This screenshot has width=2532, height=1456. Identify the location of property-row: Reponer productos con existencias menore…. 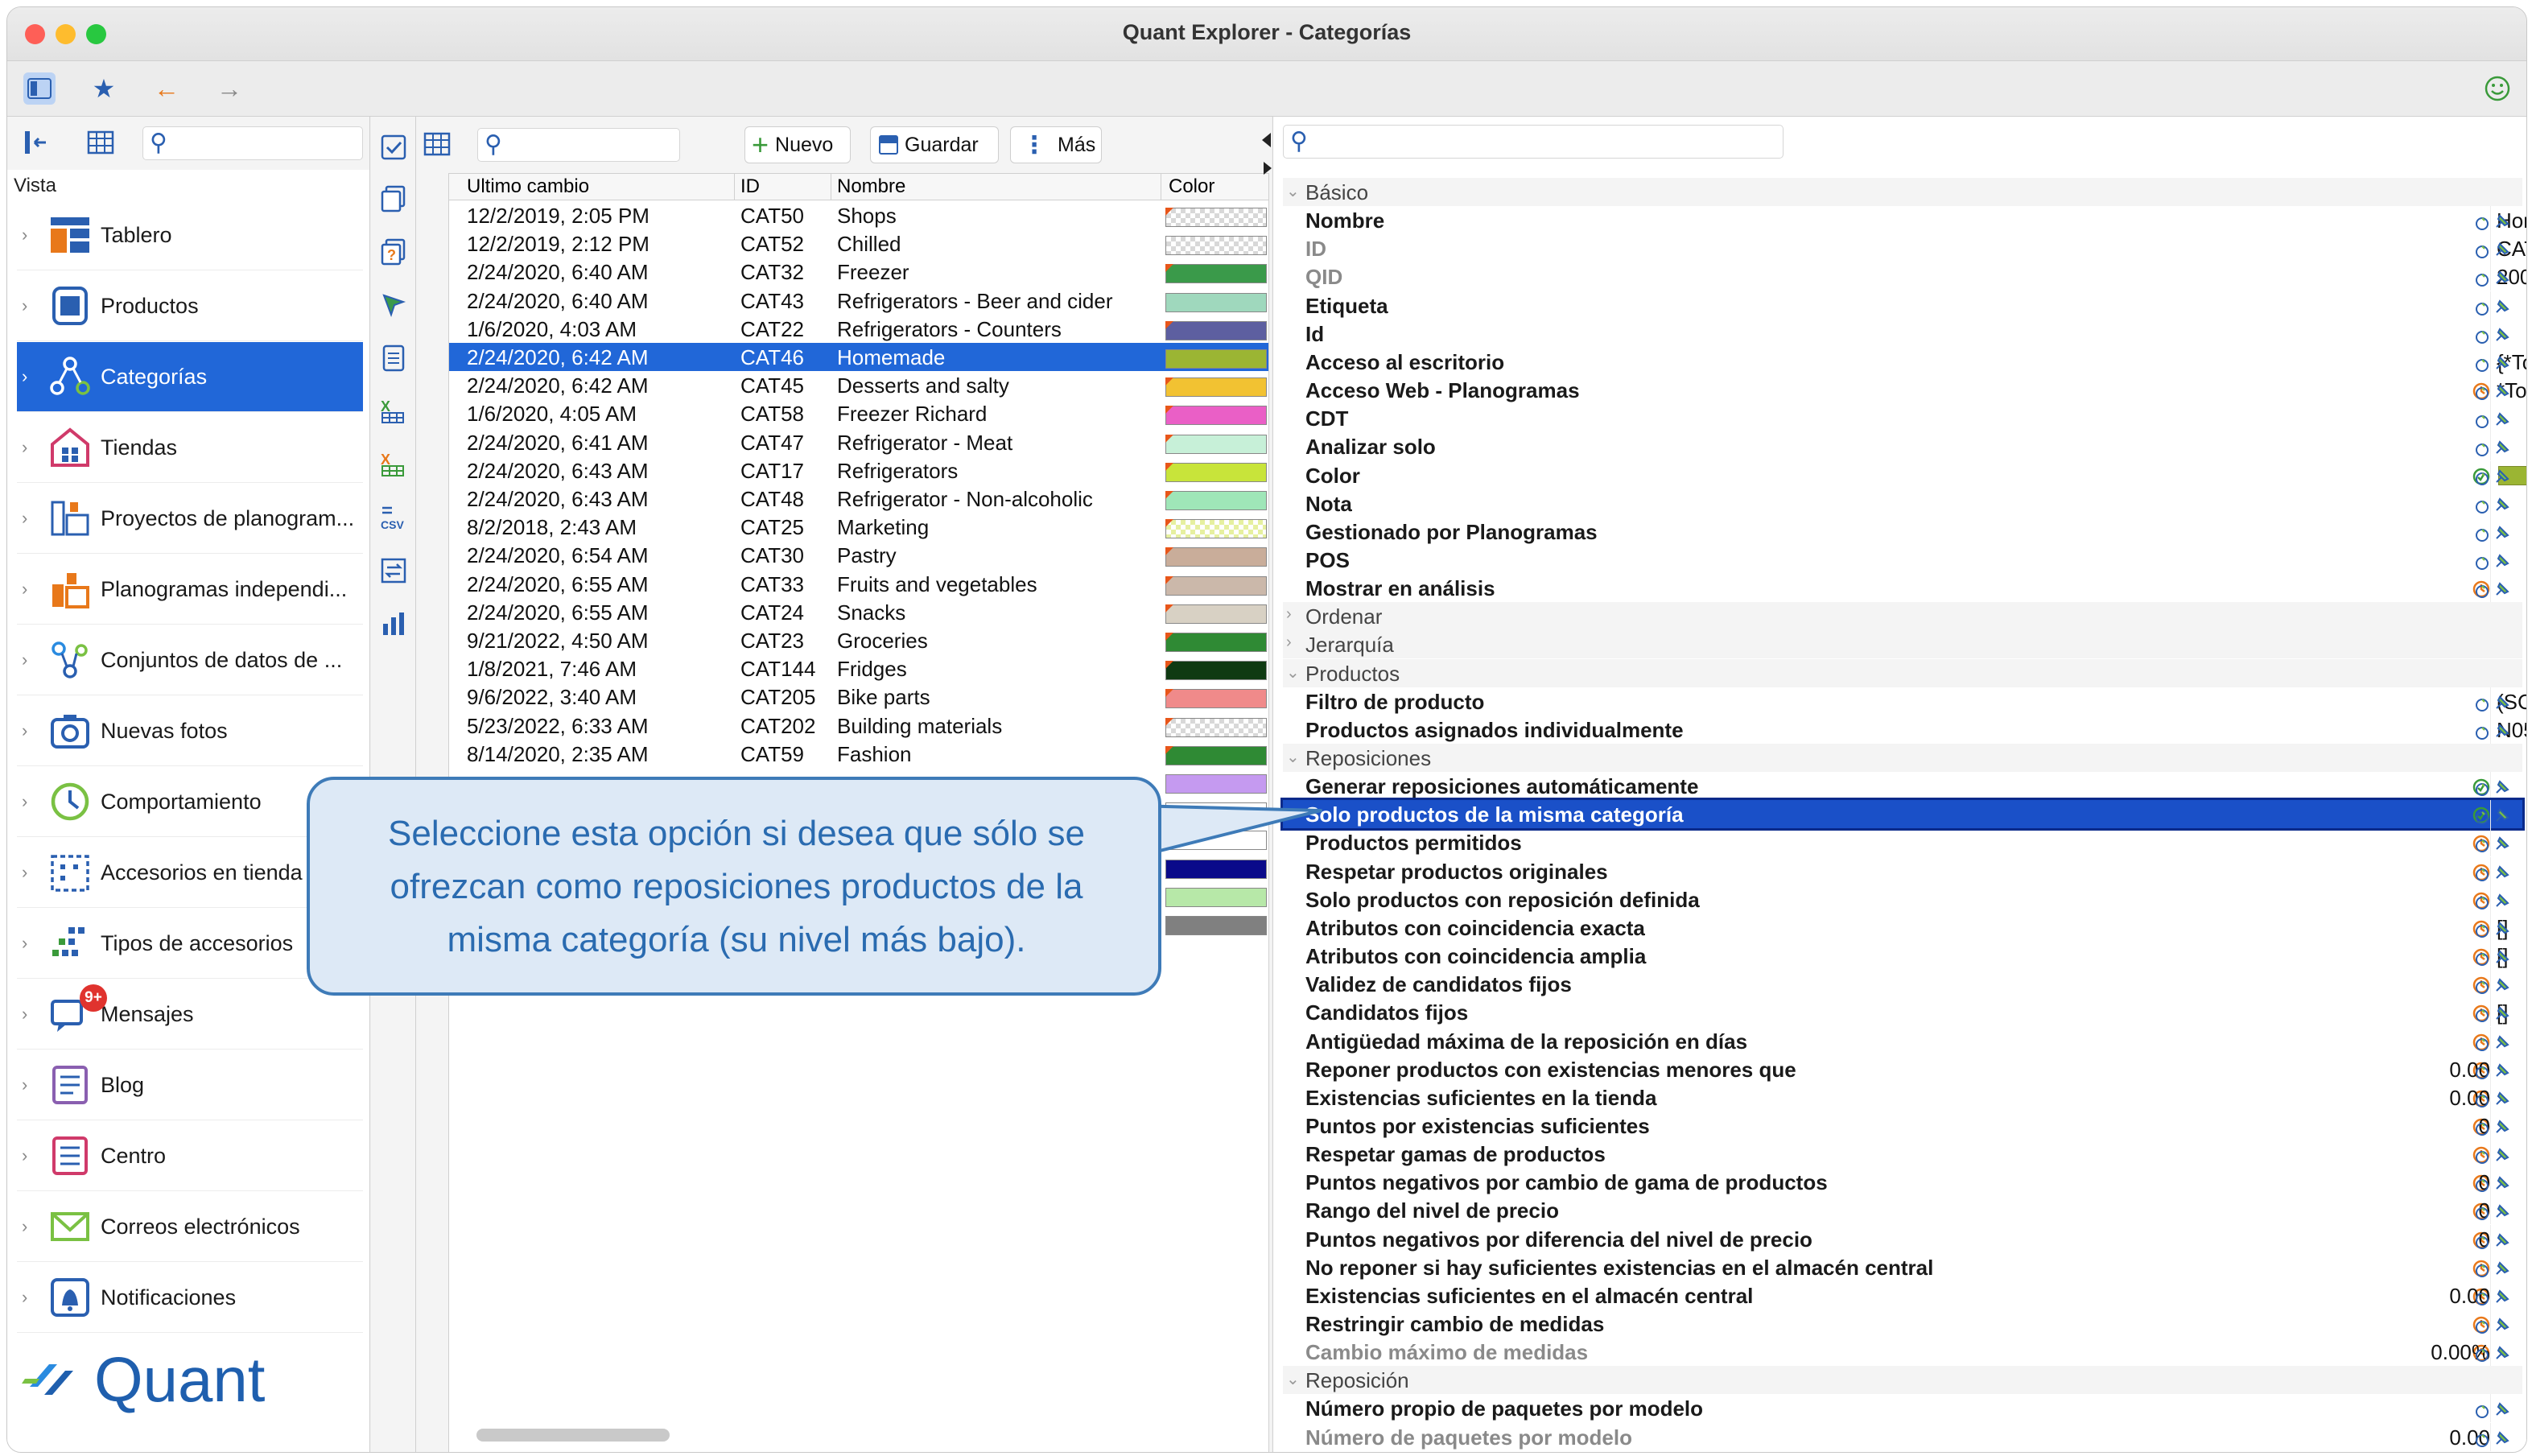
(1902, 1068).